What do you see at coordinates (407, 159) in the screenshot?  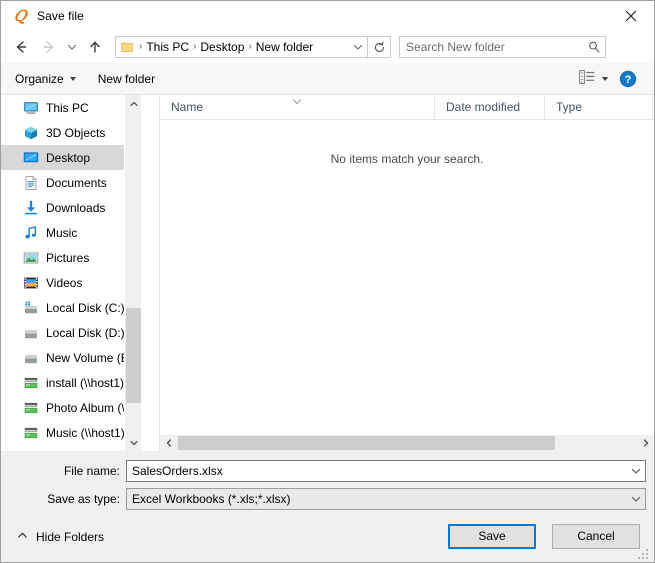 I see `empty-list-message: No items match your search.` at bounding box center [407, 159].